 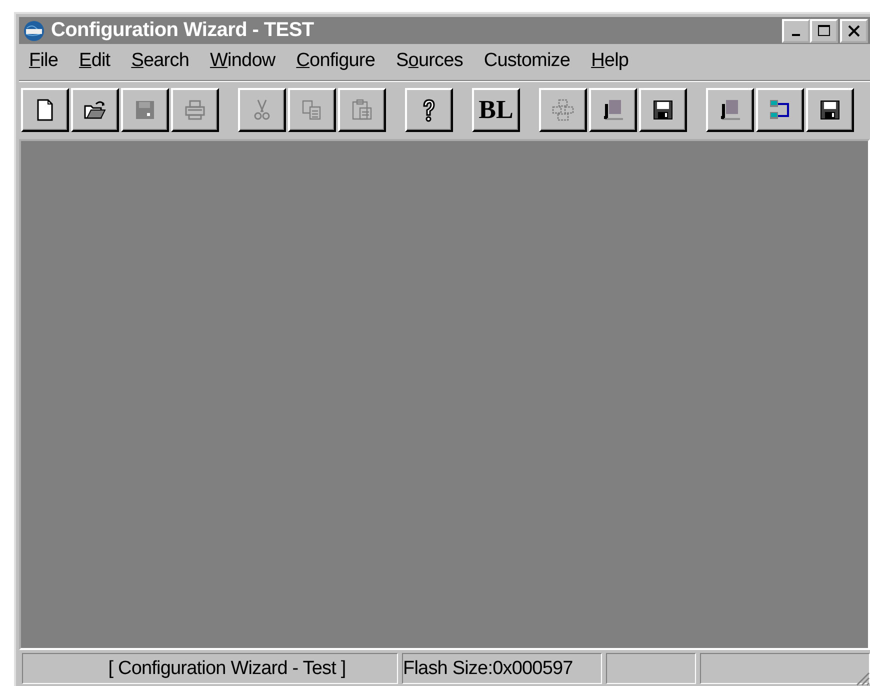 I want to click on close-button, so click(x=854, y=30).